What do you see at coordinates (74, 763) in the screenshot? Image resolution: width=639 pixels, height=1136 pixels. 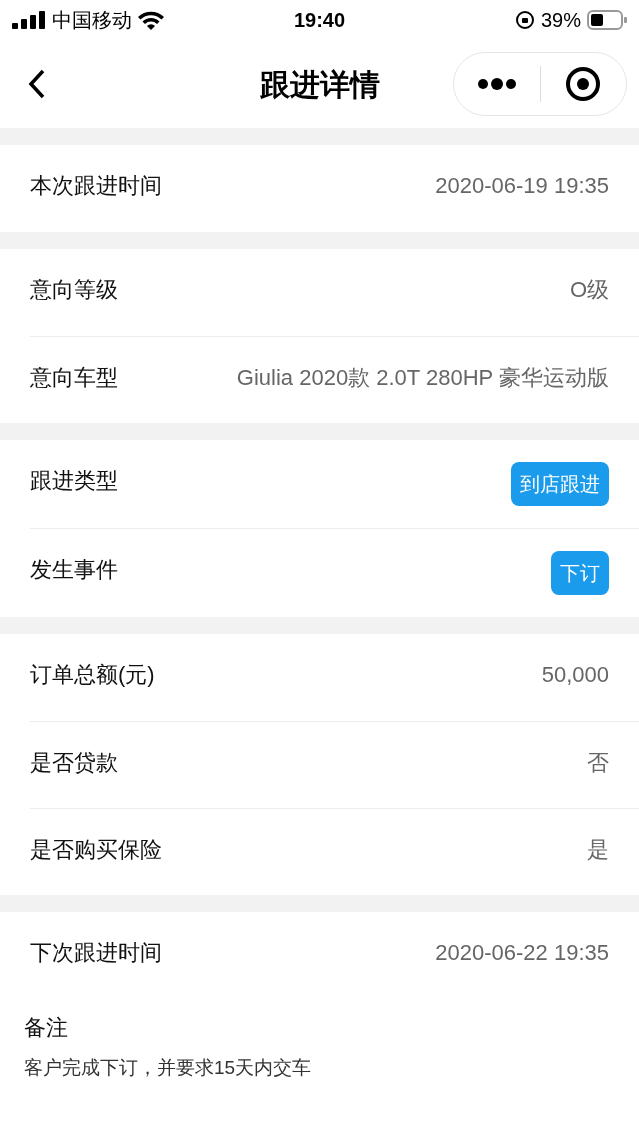 I see `field-label: 是否贷款` at bounding box center [74, 763].